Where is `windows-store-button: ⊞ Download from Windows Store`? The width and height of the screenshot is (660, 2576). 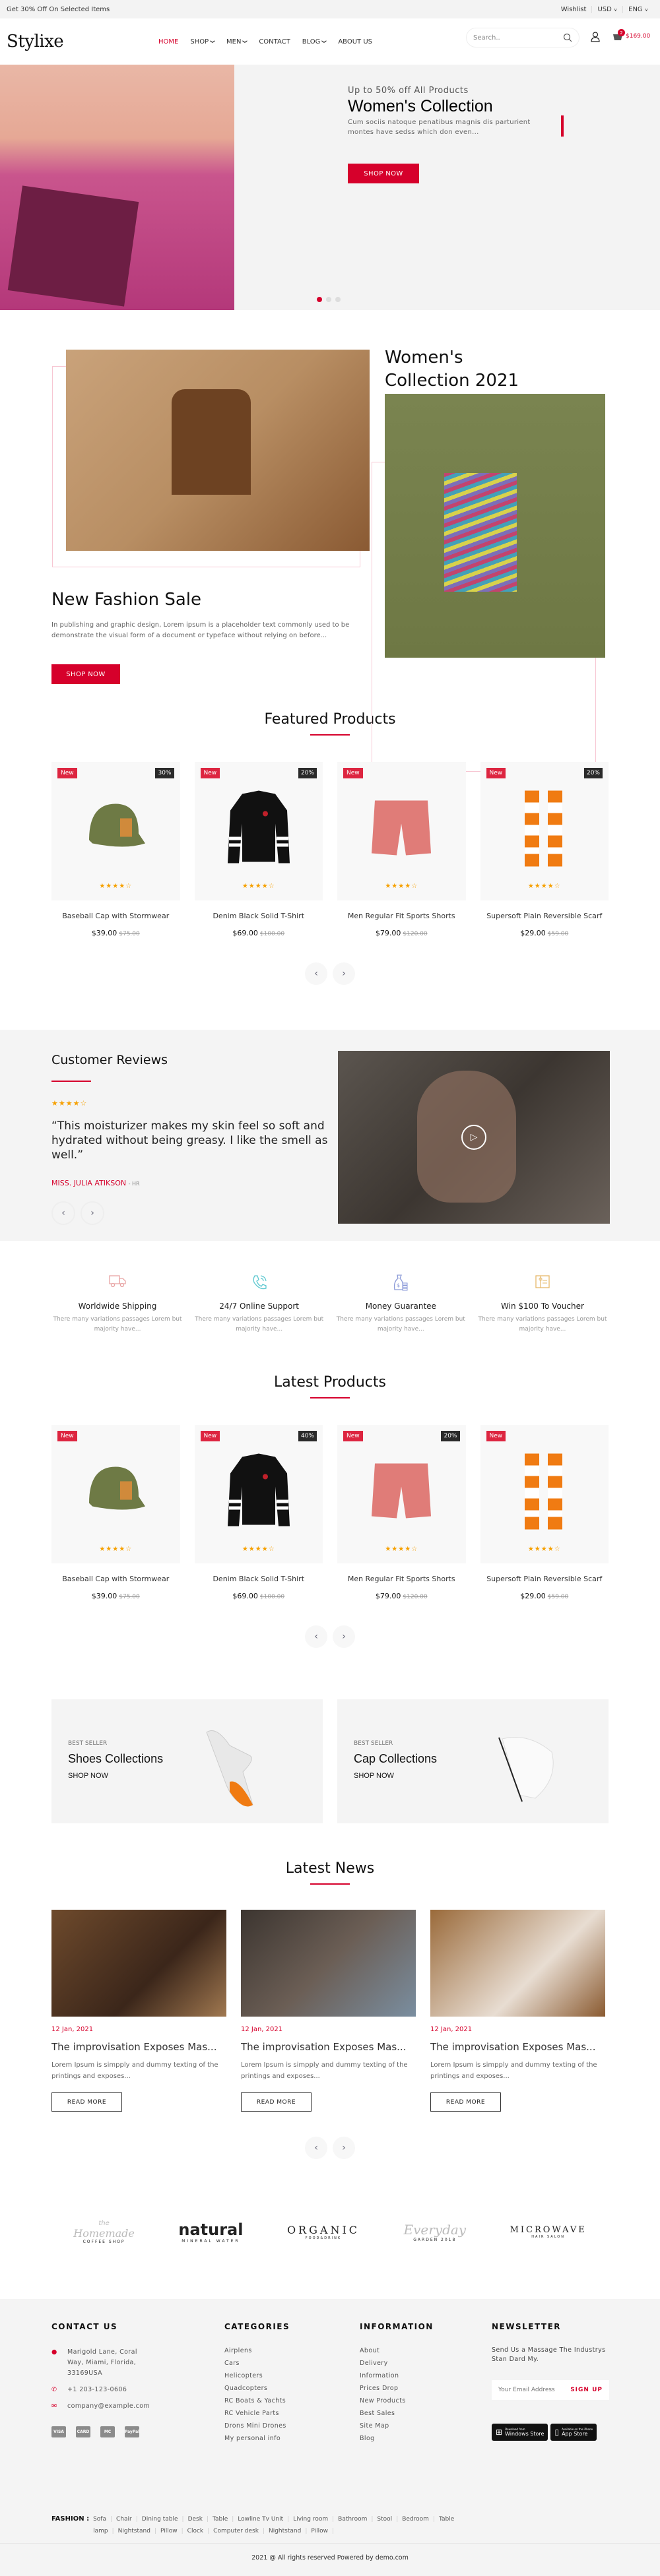
windows-store-button: ⊞ Download from Windows Store is located at coordinates (520, 2432).